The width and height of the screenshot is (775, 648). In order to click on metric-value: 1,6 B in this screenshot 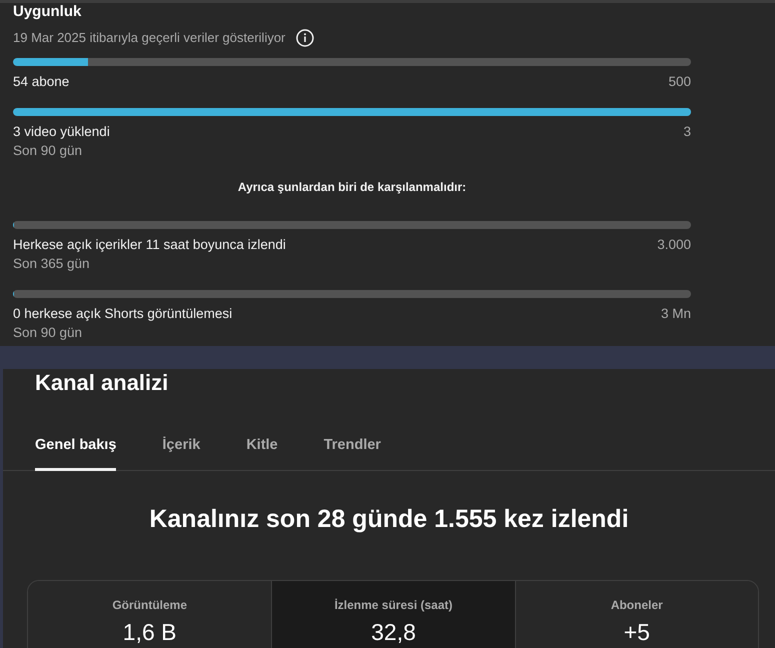, I will do `click(149, 632)`.